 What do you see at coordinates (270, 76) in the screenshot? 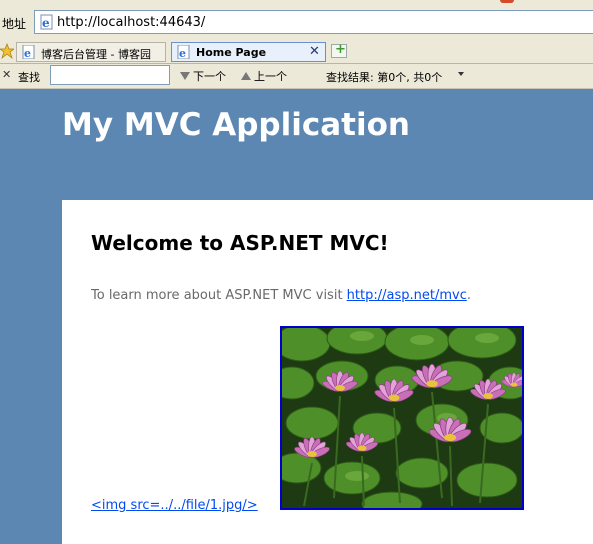
I see `find-previous-label: 上一个` at bounding box center [270, 76].